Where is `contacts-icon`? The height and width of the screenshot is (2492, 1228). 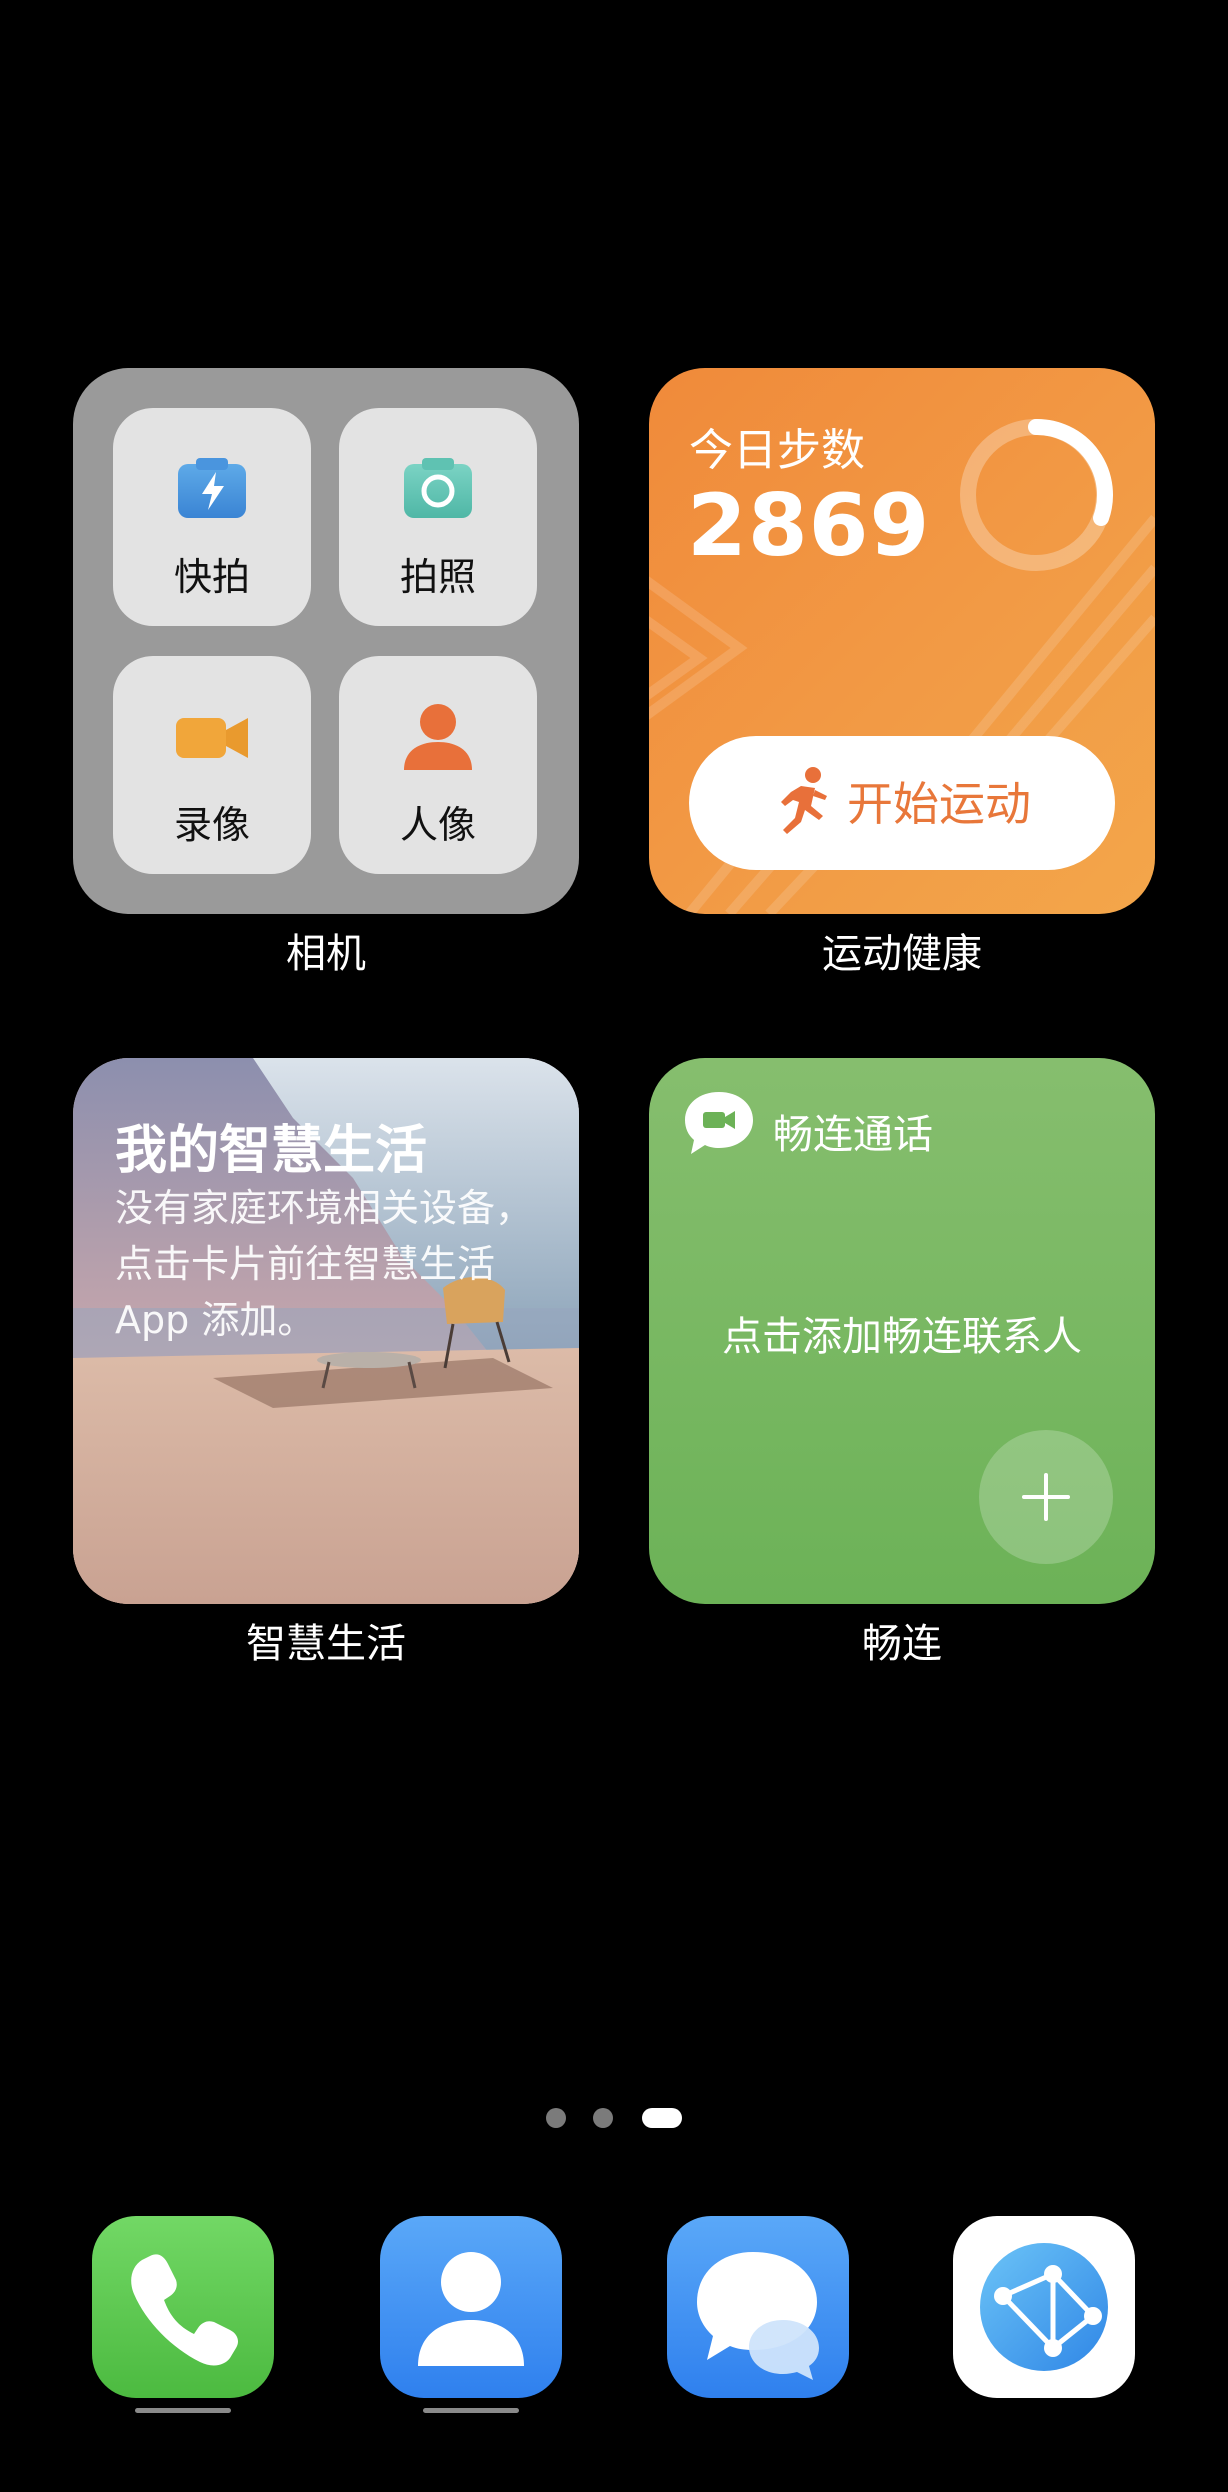 contacts-icon is located at coordinates (471, 2309).